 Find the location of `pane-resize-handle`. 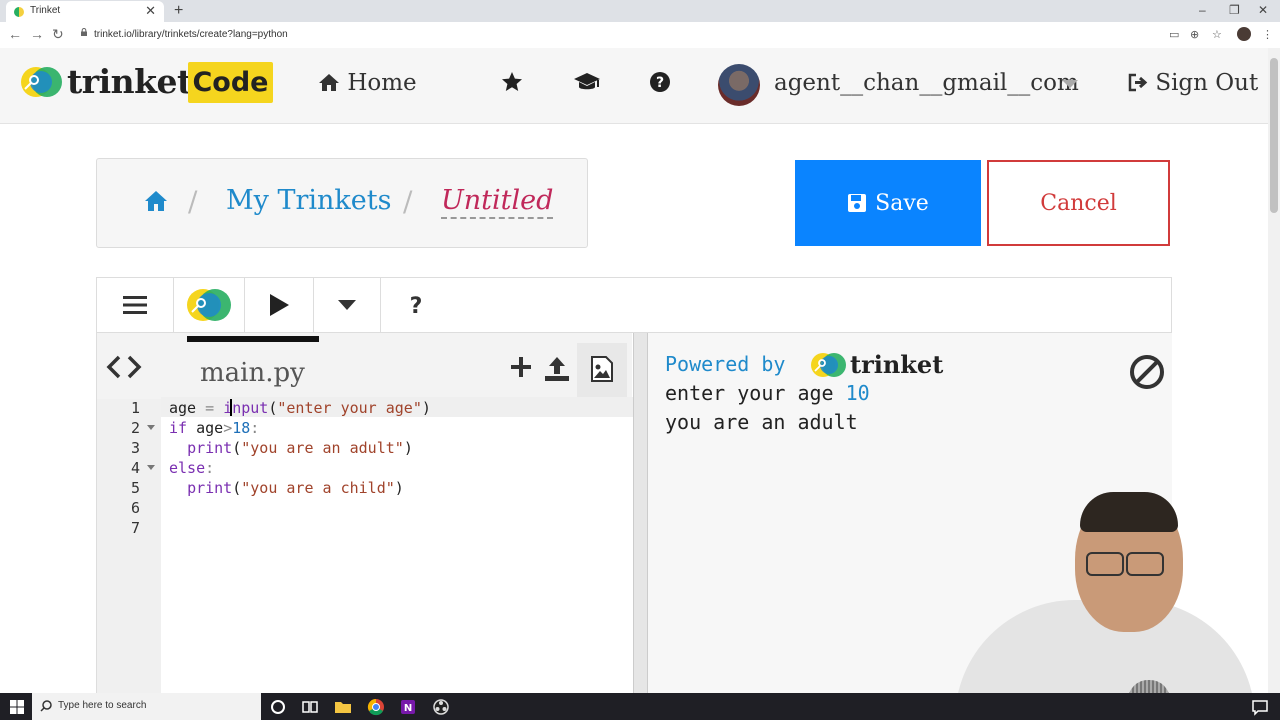

pane-resize-handle is located at coordinates (641, 513).